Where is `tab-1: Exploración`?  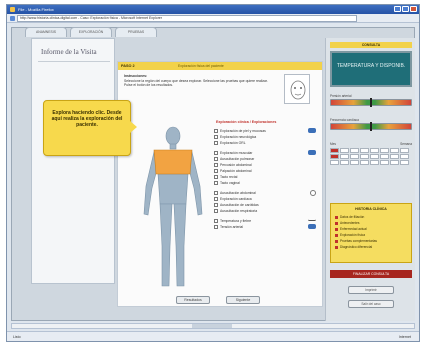 tab-1: Exploración is located at coordinates (91, 32).